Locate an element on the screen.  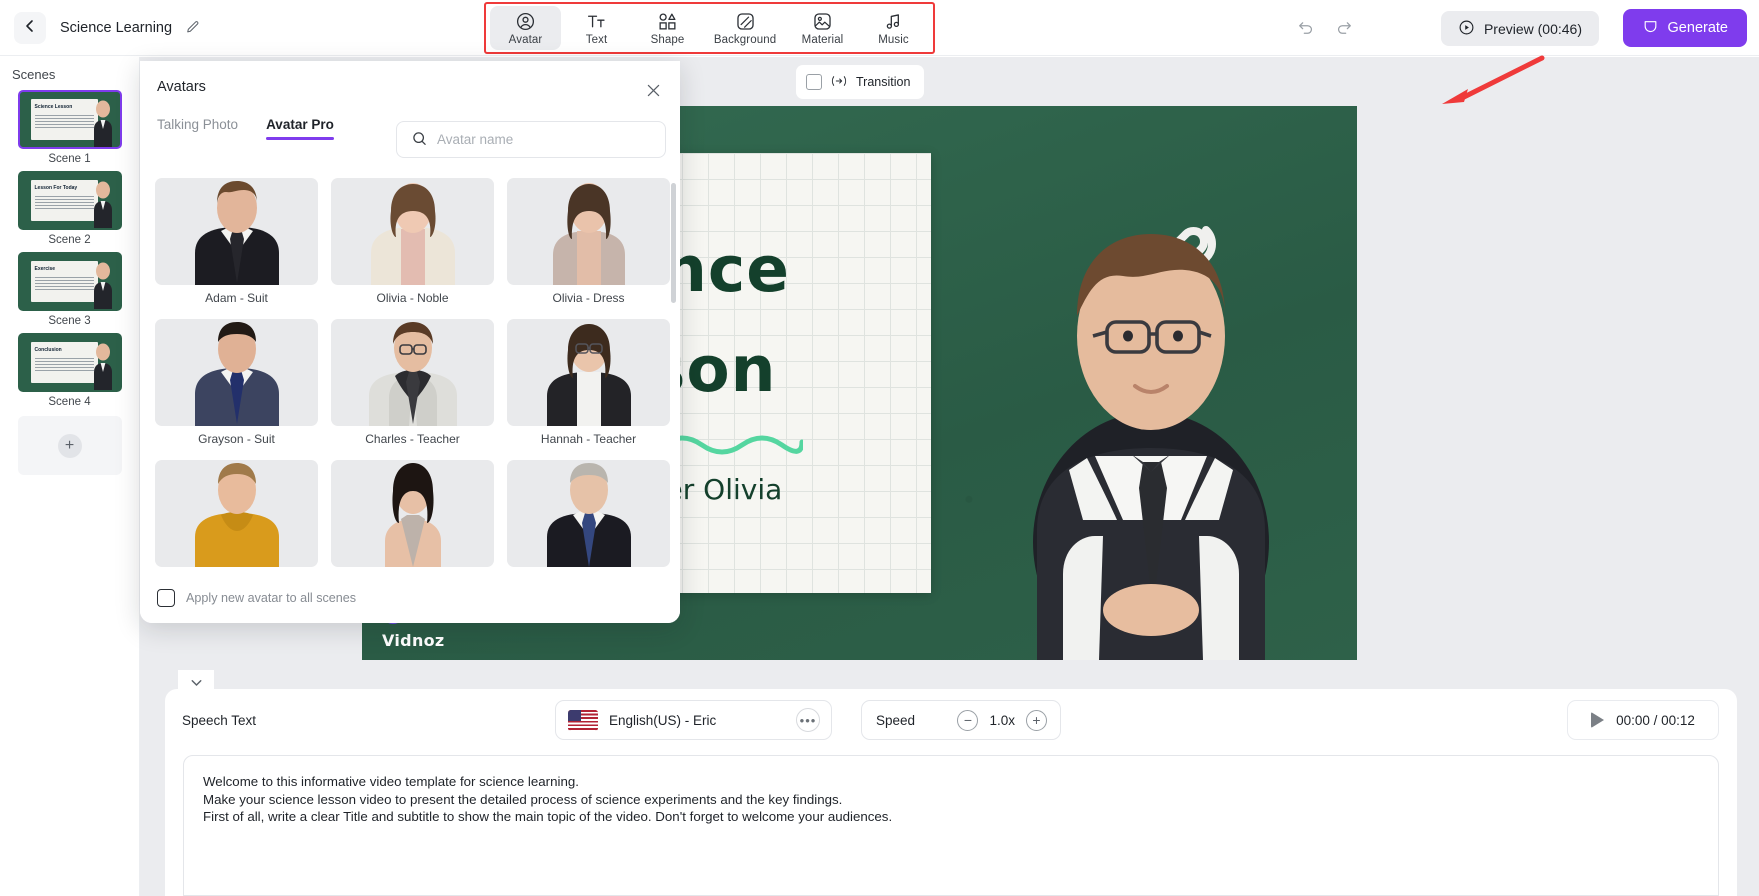
back-button is located at coordinates (30, 27).